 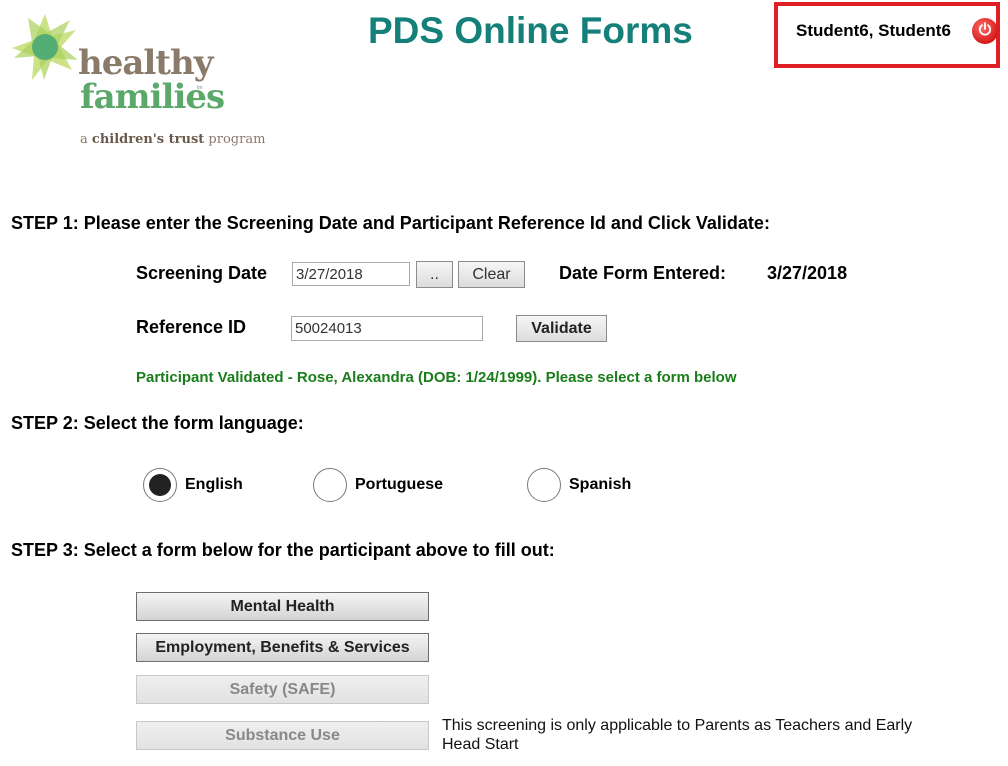 What do you see at coordinates (84, 139) in the screenshot?
I see `tagline-prefix: a` at bounding box center [84, 139].